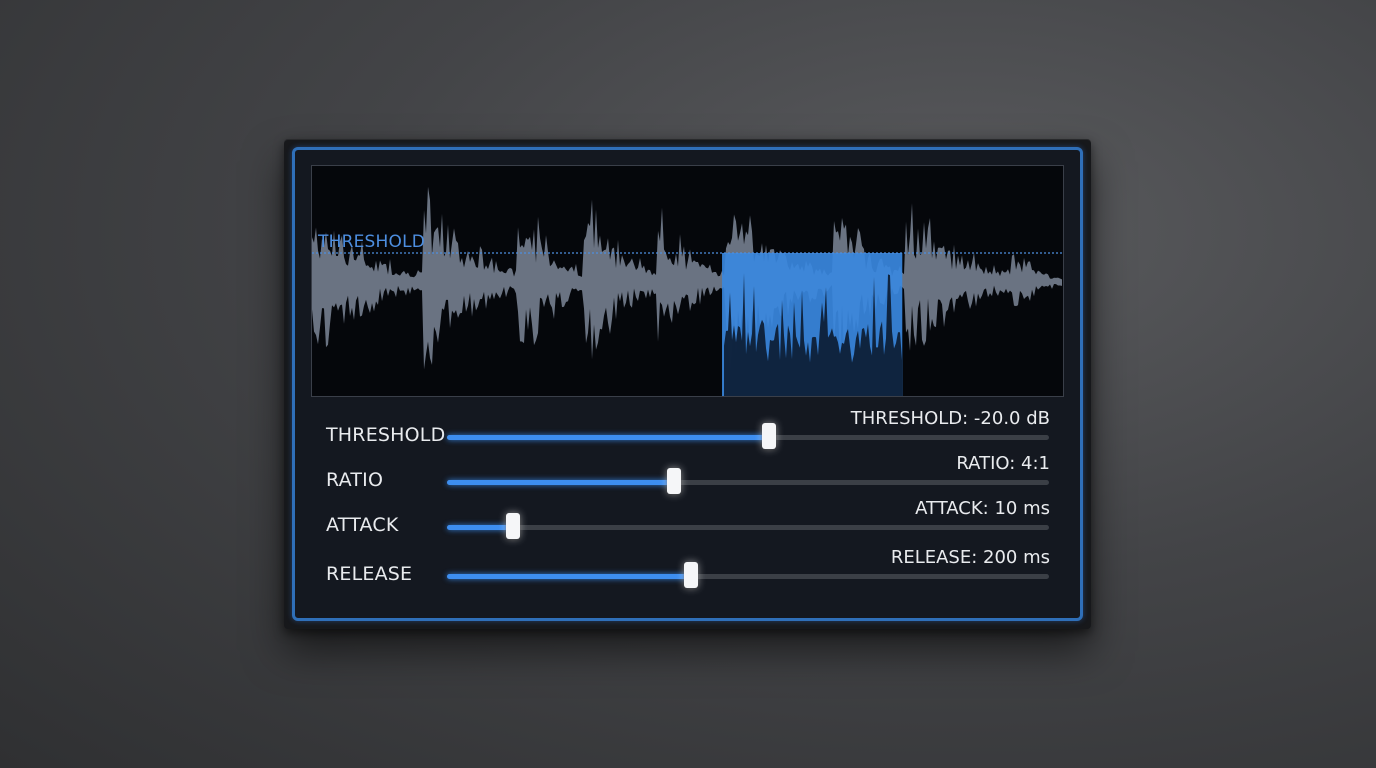  Describe the element at coordinates (982, 508) in the screenshot. I see `attack-readout: ATTACK: 10 ms` at that location.